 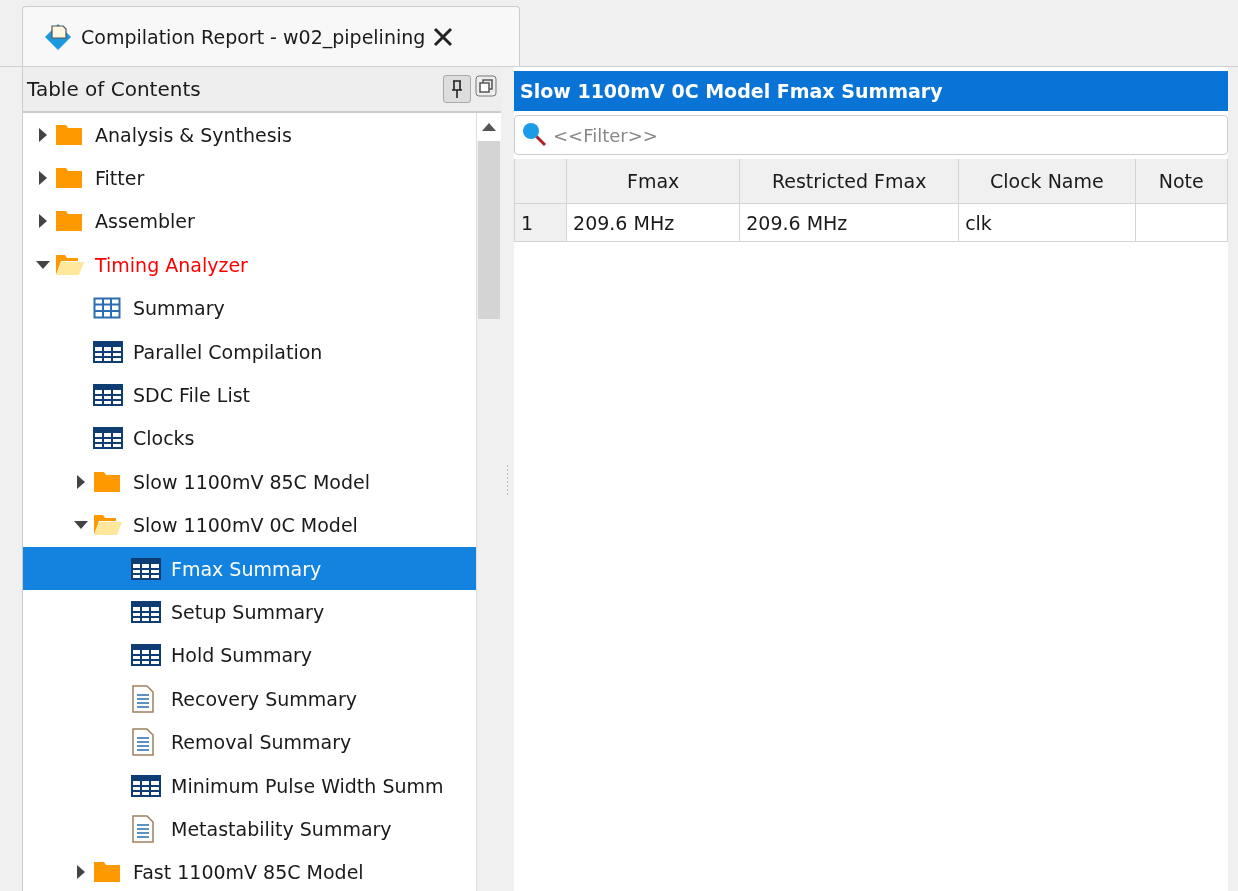 I want to click on column-header: Clock Name, so click(x=1046, y=181).